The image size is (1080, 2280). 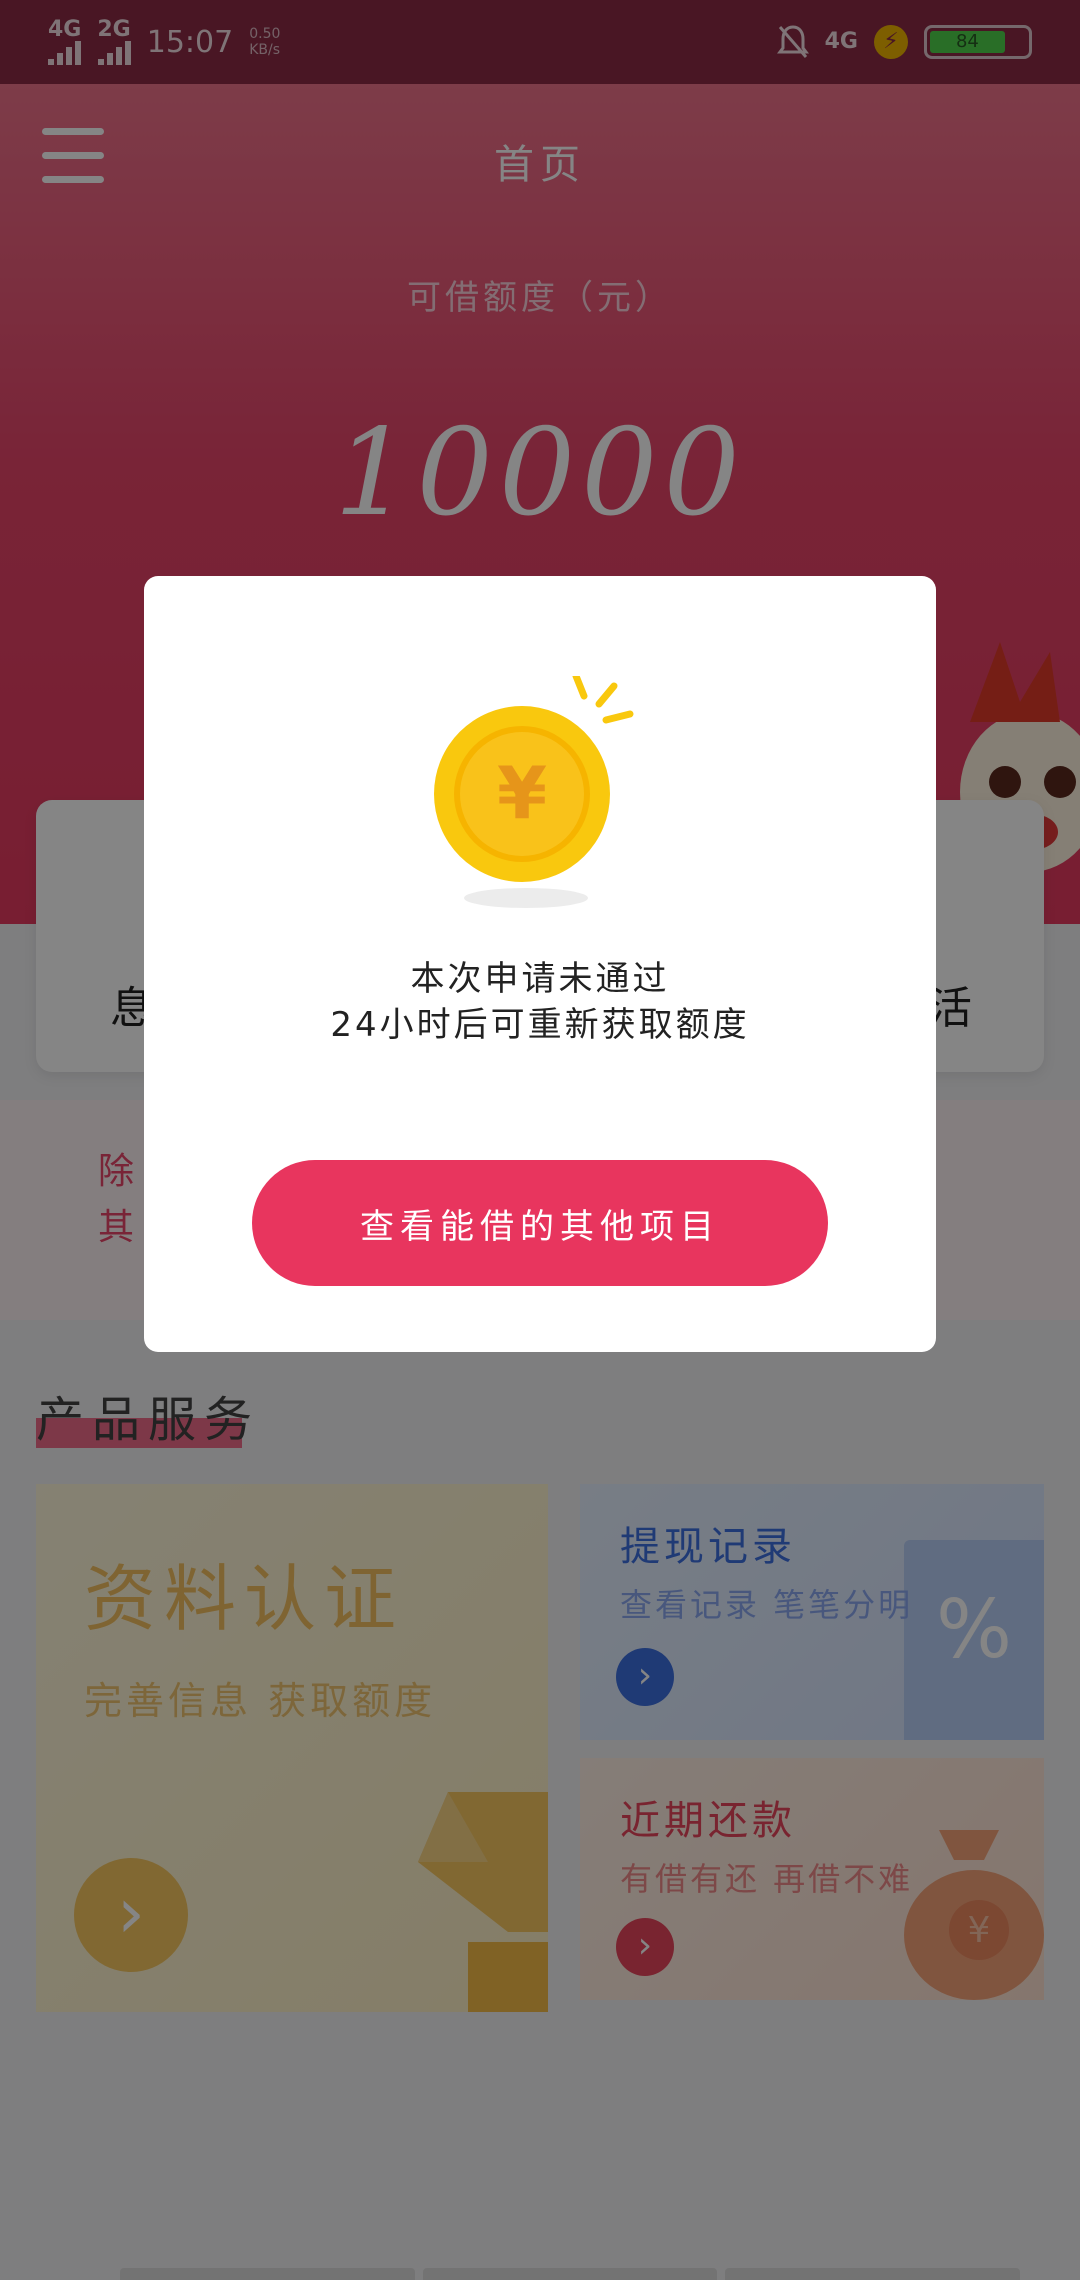 I want to click on dialog-message: 本次申请未通过 24小时后可重新获取额度, so click(x=540, y=1002).